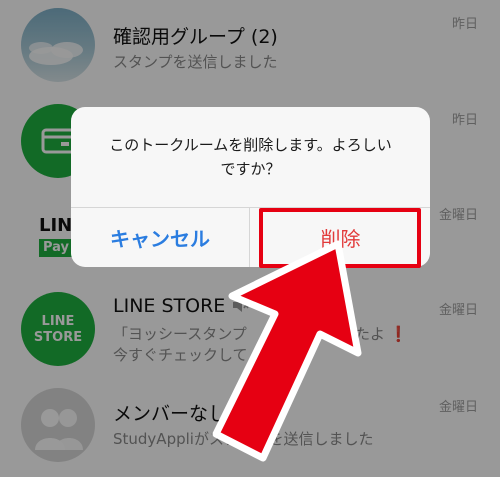 This screenshot has width=500, height=480. Describe the element at coordinates (250, 145) in the screenshot. I see `dialog-message-line1: このトークルームを削除します。よろしい` at that location.